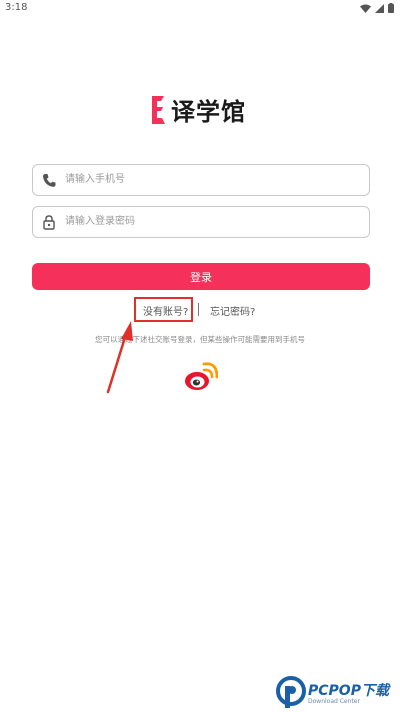  I want to click on logo-mark-icon, so click(158, 109).